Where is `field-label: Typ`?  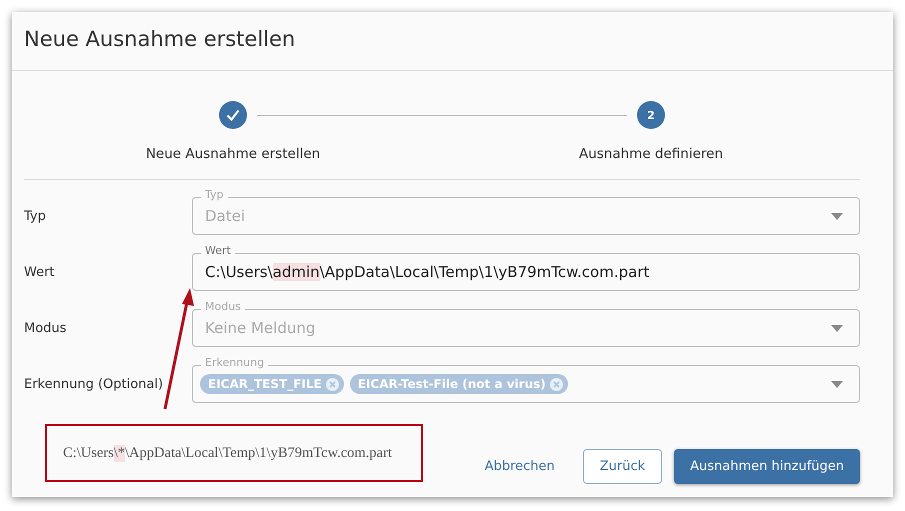
field-label: Typ is located at coordinates (35, 216).